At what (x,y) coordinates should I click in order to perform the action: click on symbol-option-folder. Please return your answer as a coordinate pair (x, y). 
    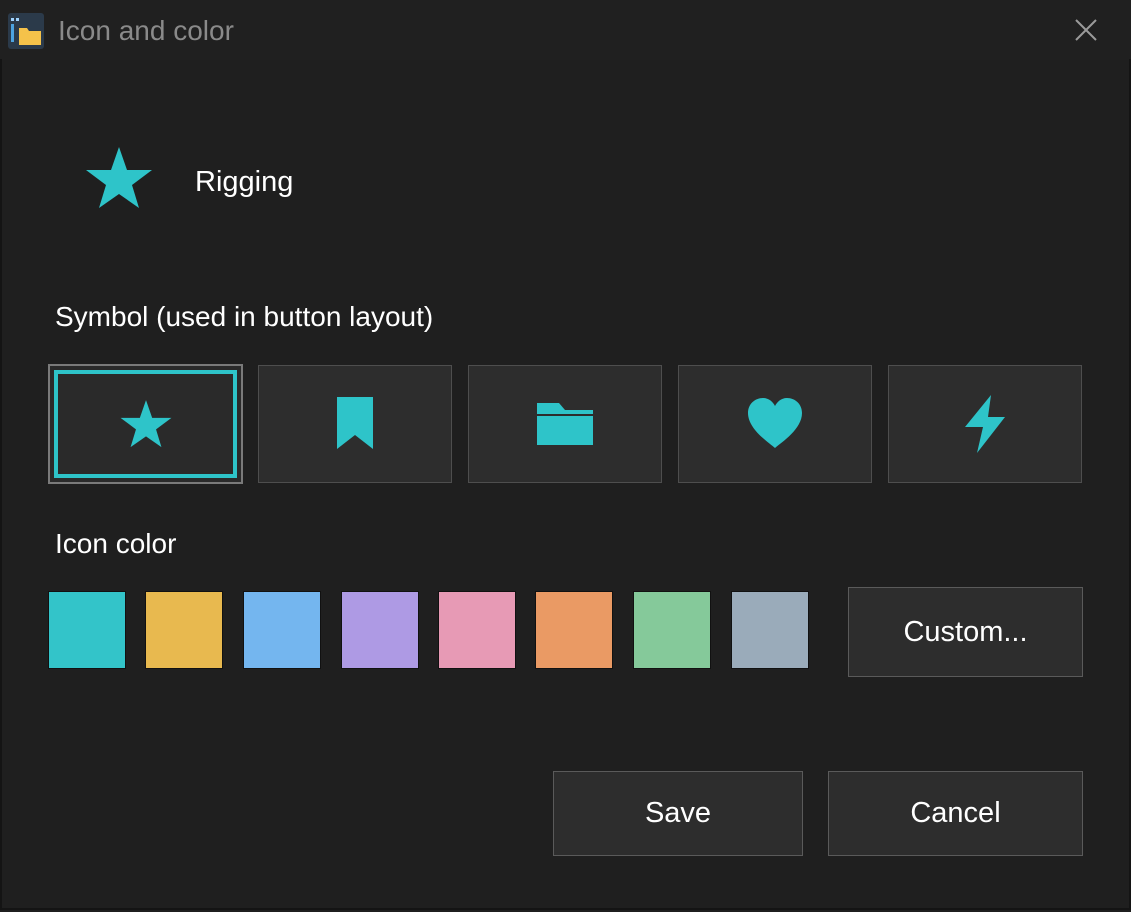
    Looking at the image, I should click on (565, 424).